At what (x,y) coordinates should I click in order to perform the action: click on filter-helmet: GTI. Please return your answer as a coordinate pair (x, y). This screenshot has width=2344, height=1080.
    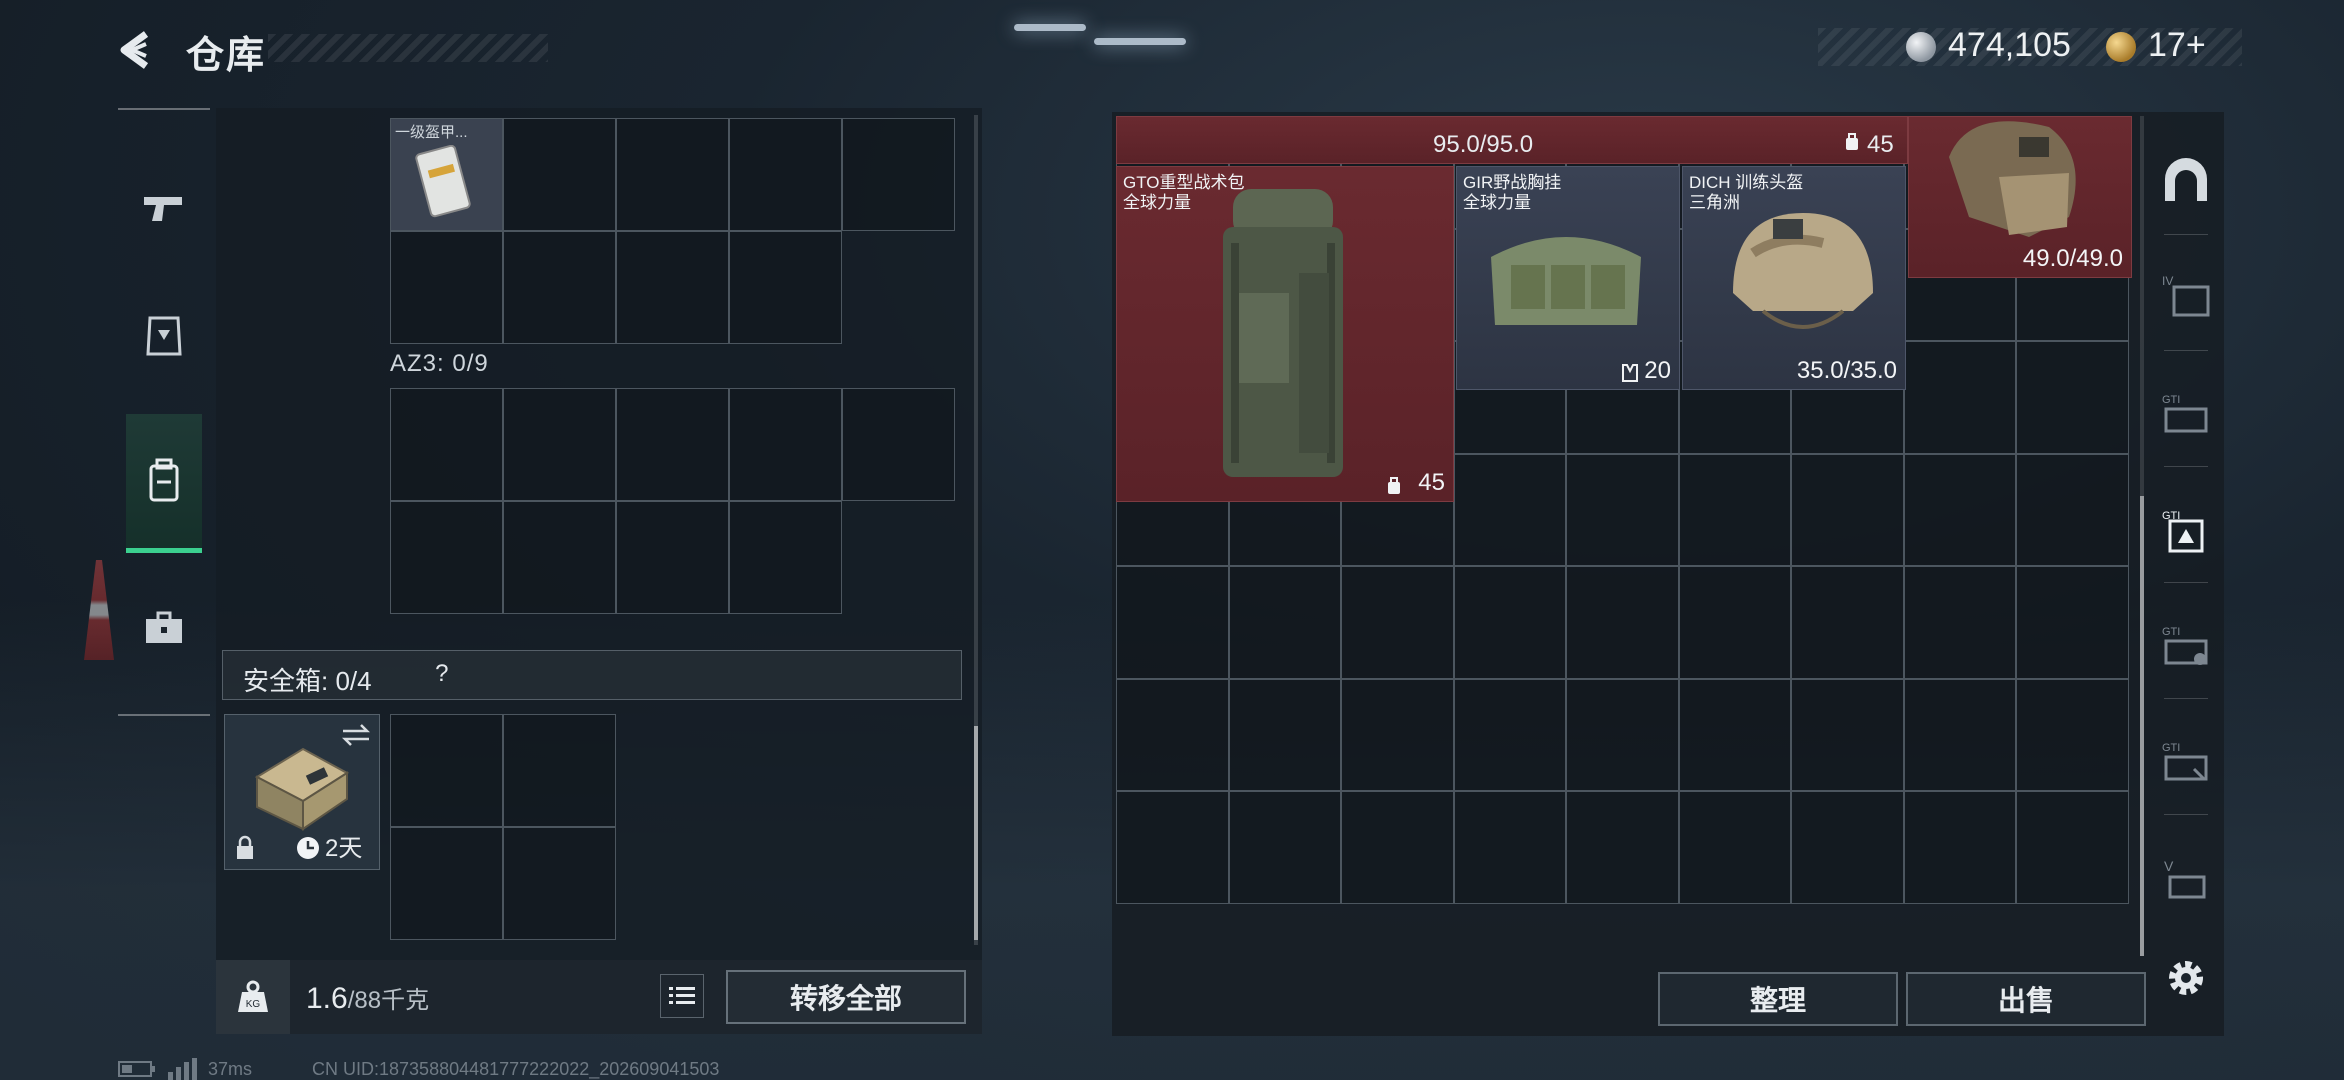
    Looking at the image, I should click on (2186, 646).